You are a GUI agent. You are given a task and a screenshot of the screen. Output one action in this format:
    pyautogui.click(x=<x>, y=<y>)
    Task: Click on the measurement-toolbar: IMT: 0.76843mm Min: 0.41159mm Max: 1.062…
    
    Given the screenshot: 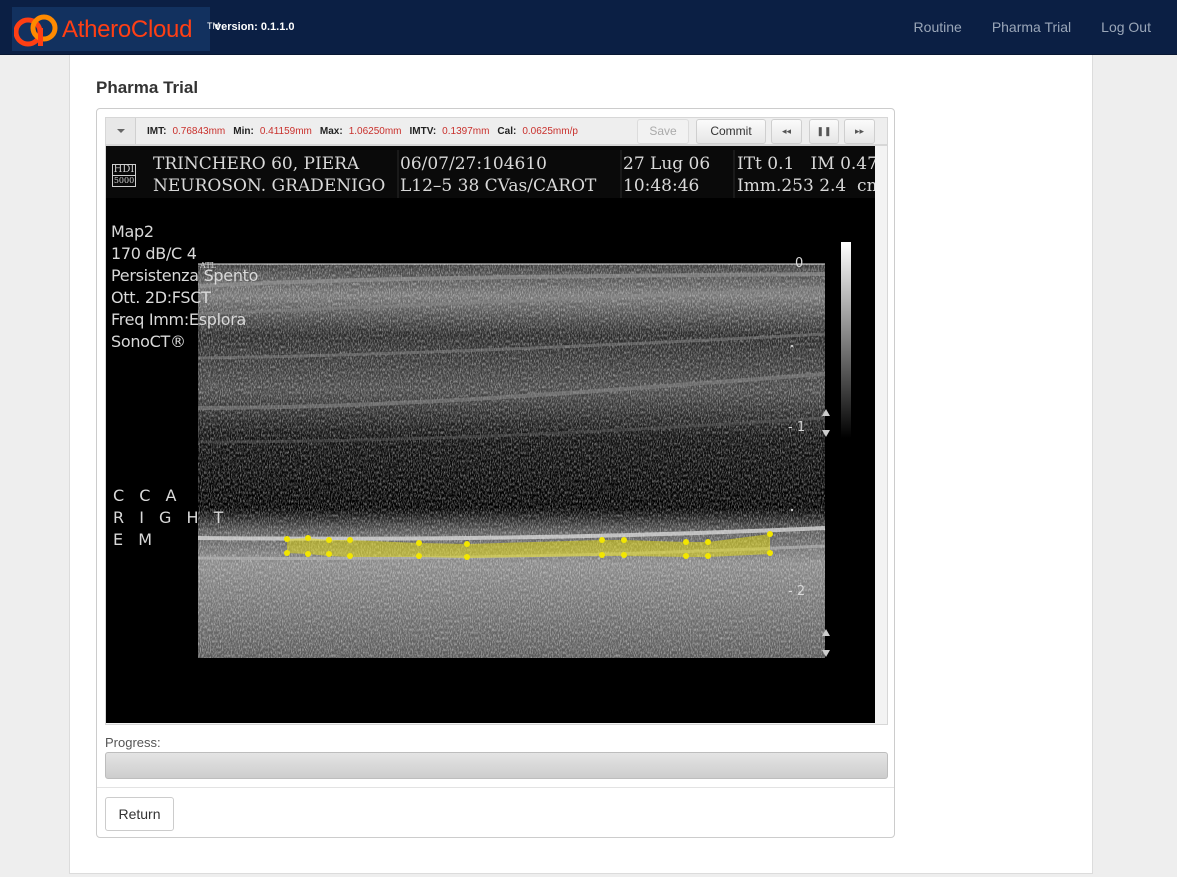 What is the action you would take?
    pyautogui.click(x=496, y=131)
    